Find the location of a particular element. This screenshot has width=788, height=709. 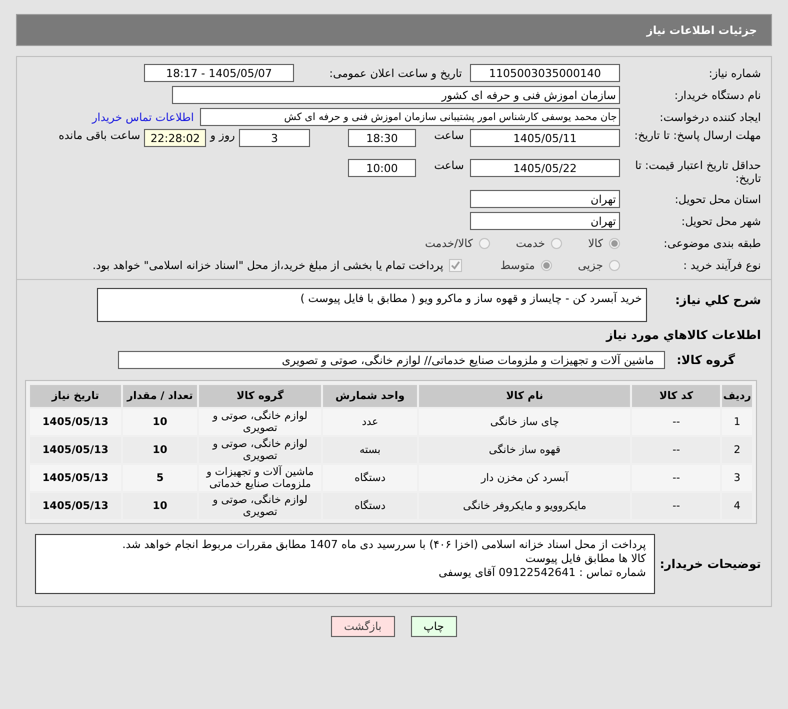

field-label: تاریخ و ساعت اعلان عمومی: is located at coordinates (395, 73).